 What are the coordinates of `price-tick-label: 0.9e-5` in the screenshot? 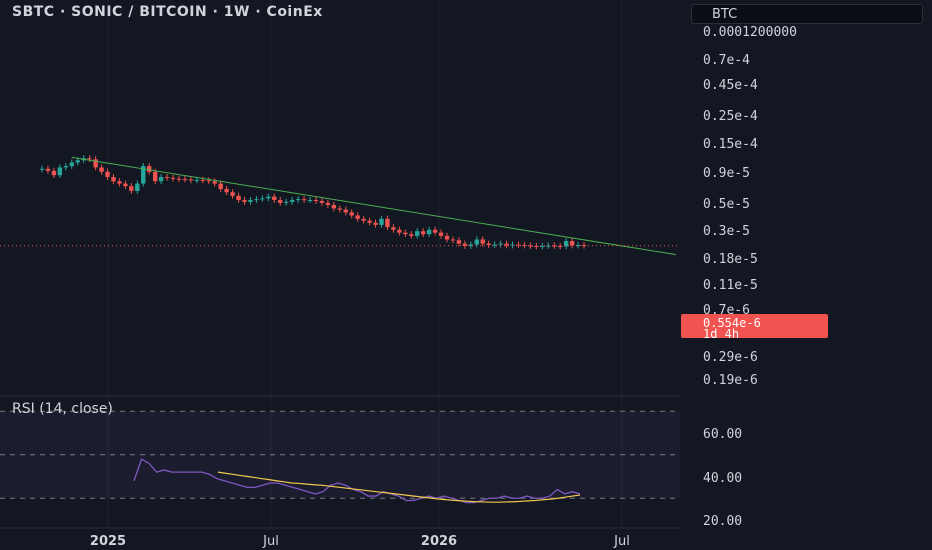 It's located at (726, 173).